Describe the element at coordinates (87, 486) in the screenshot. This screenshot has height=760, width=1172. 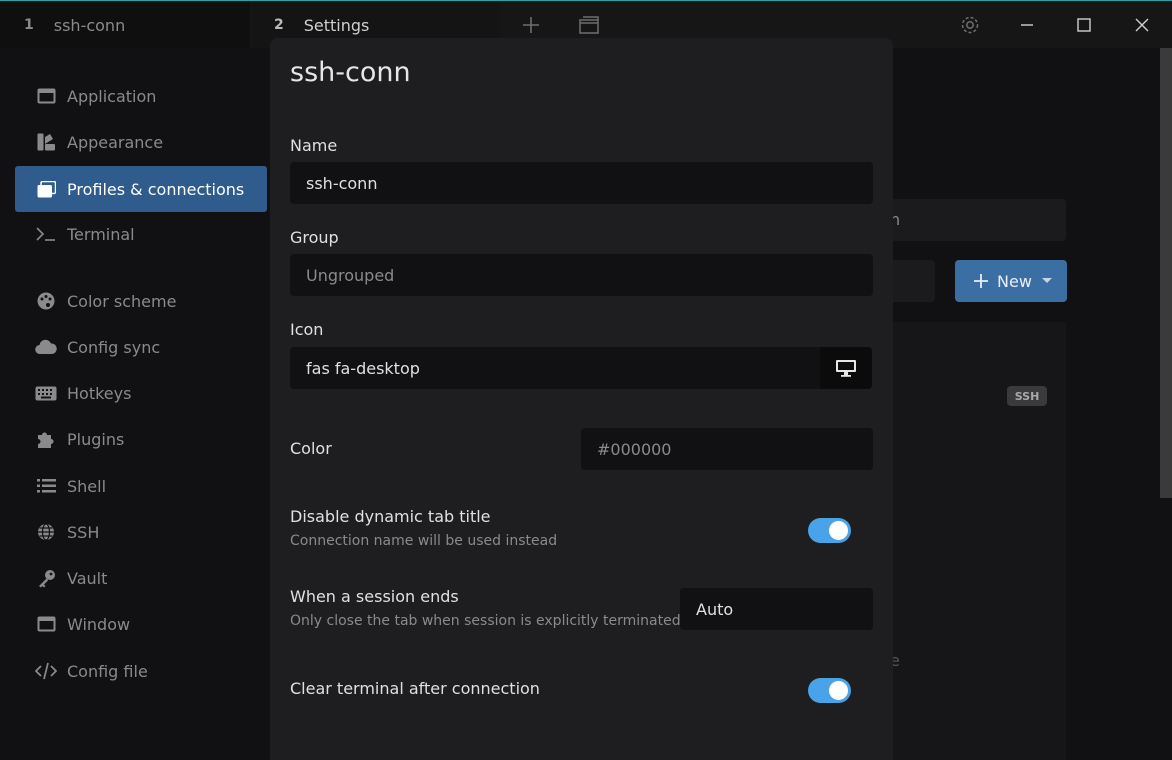
I see `sidebar-item-label: Shell` at that location.